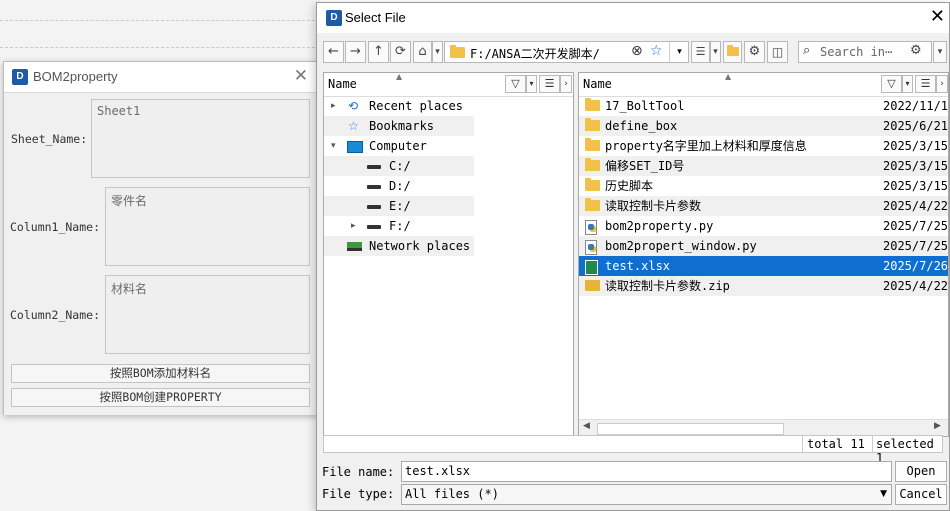 The image size is (950, 511). Describe the element at coordinates (679, 52) in the screenshot. I see `path-dropdown-icon: ▾` at that location.